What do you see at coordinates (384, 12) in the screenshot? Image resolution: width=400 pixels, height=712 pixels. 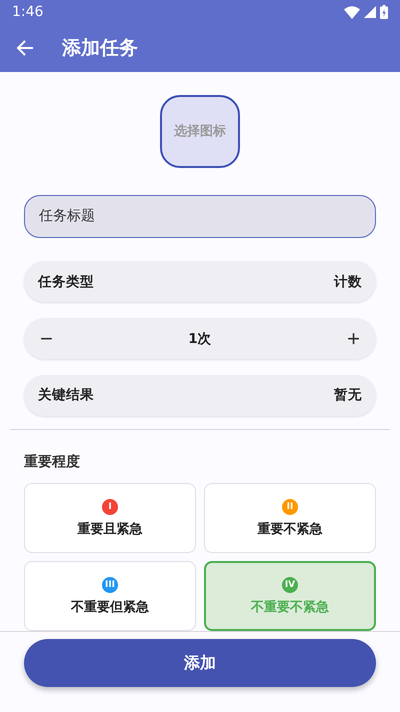 I see `battery-icon` at bounding box center [384, 12].